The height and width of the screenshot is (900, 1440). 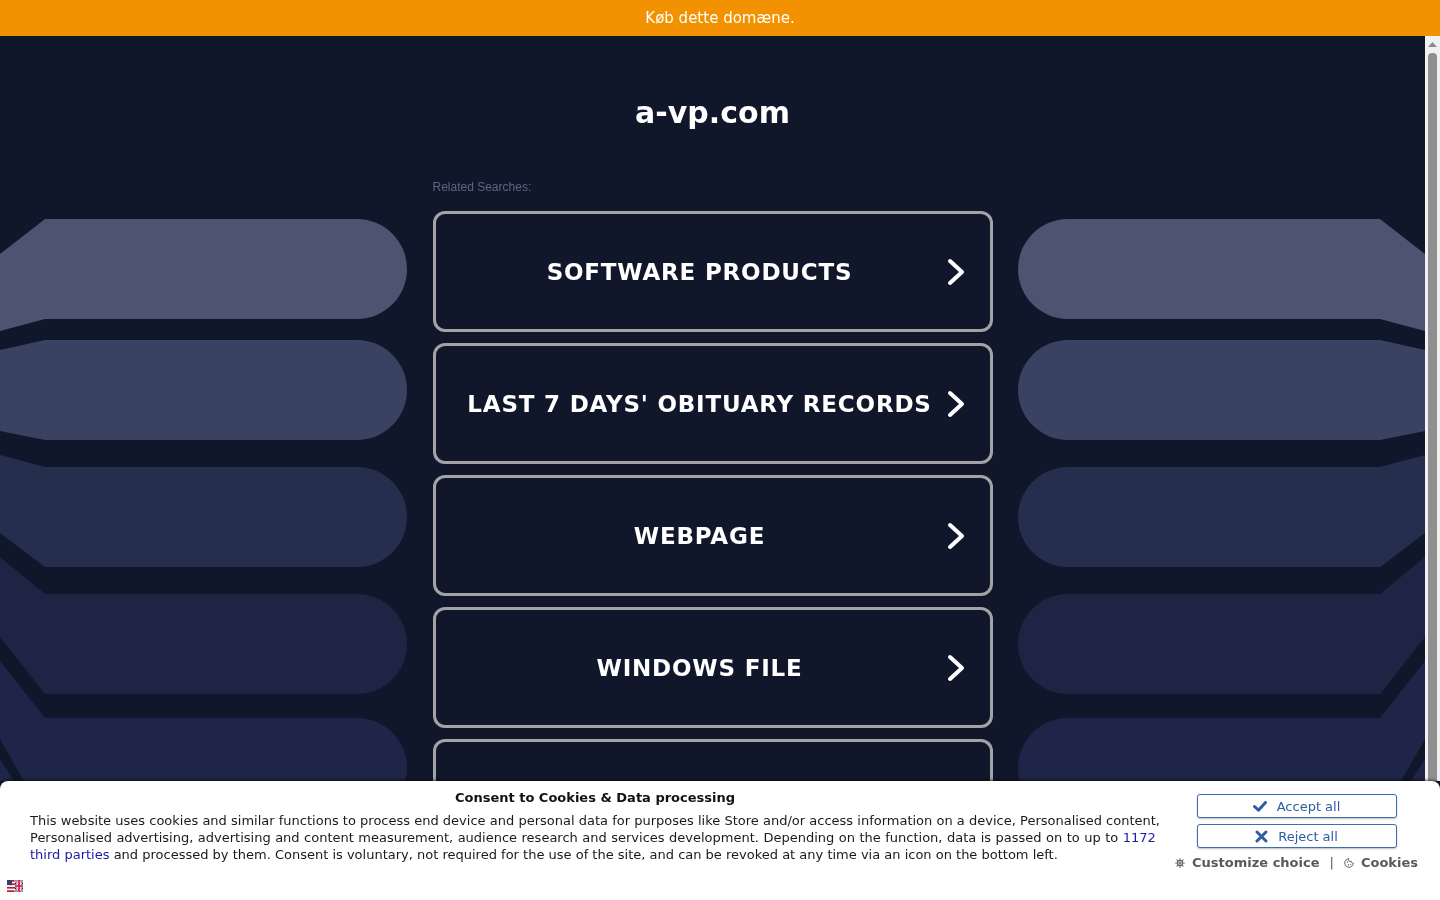 What do you see at coordinates (15, 885) in the screenshot?
I see `flag-icon` at bounding box center [15, 885].